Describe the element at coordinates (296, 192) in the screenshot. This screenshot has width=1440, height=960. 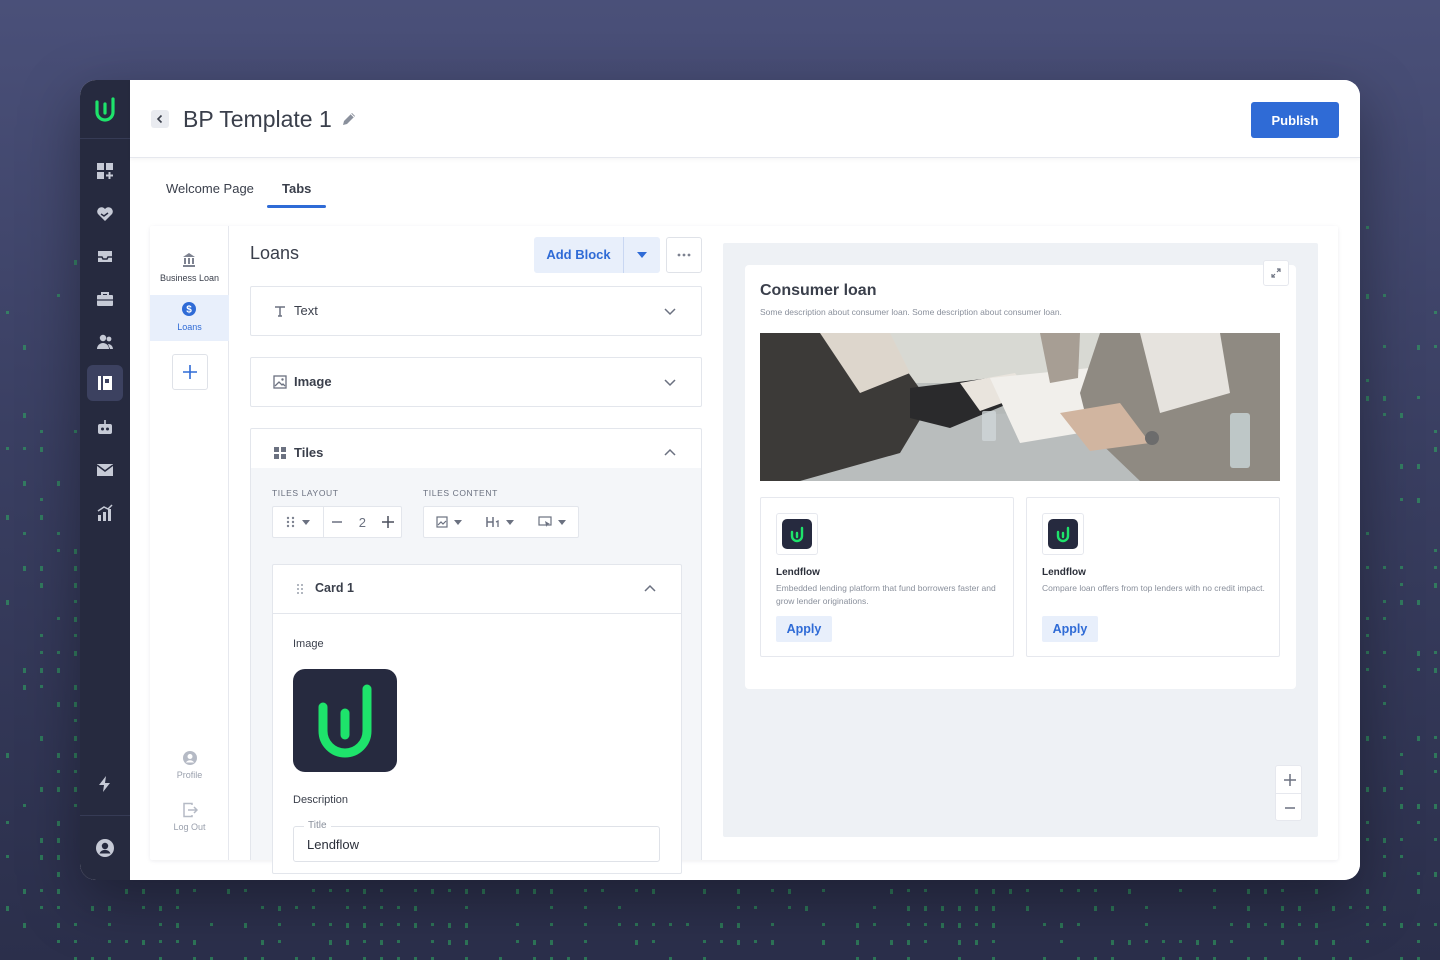
I see `tab-tabs: Tabs` at that location.